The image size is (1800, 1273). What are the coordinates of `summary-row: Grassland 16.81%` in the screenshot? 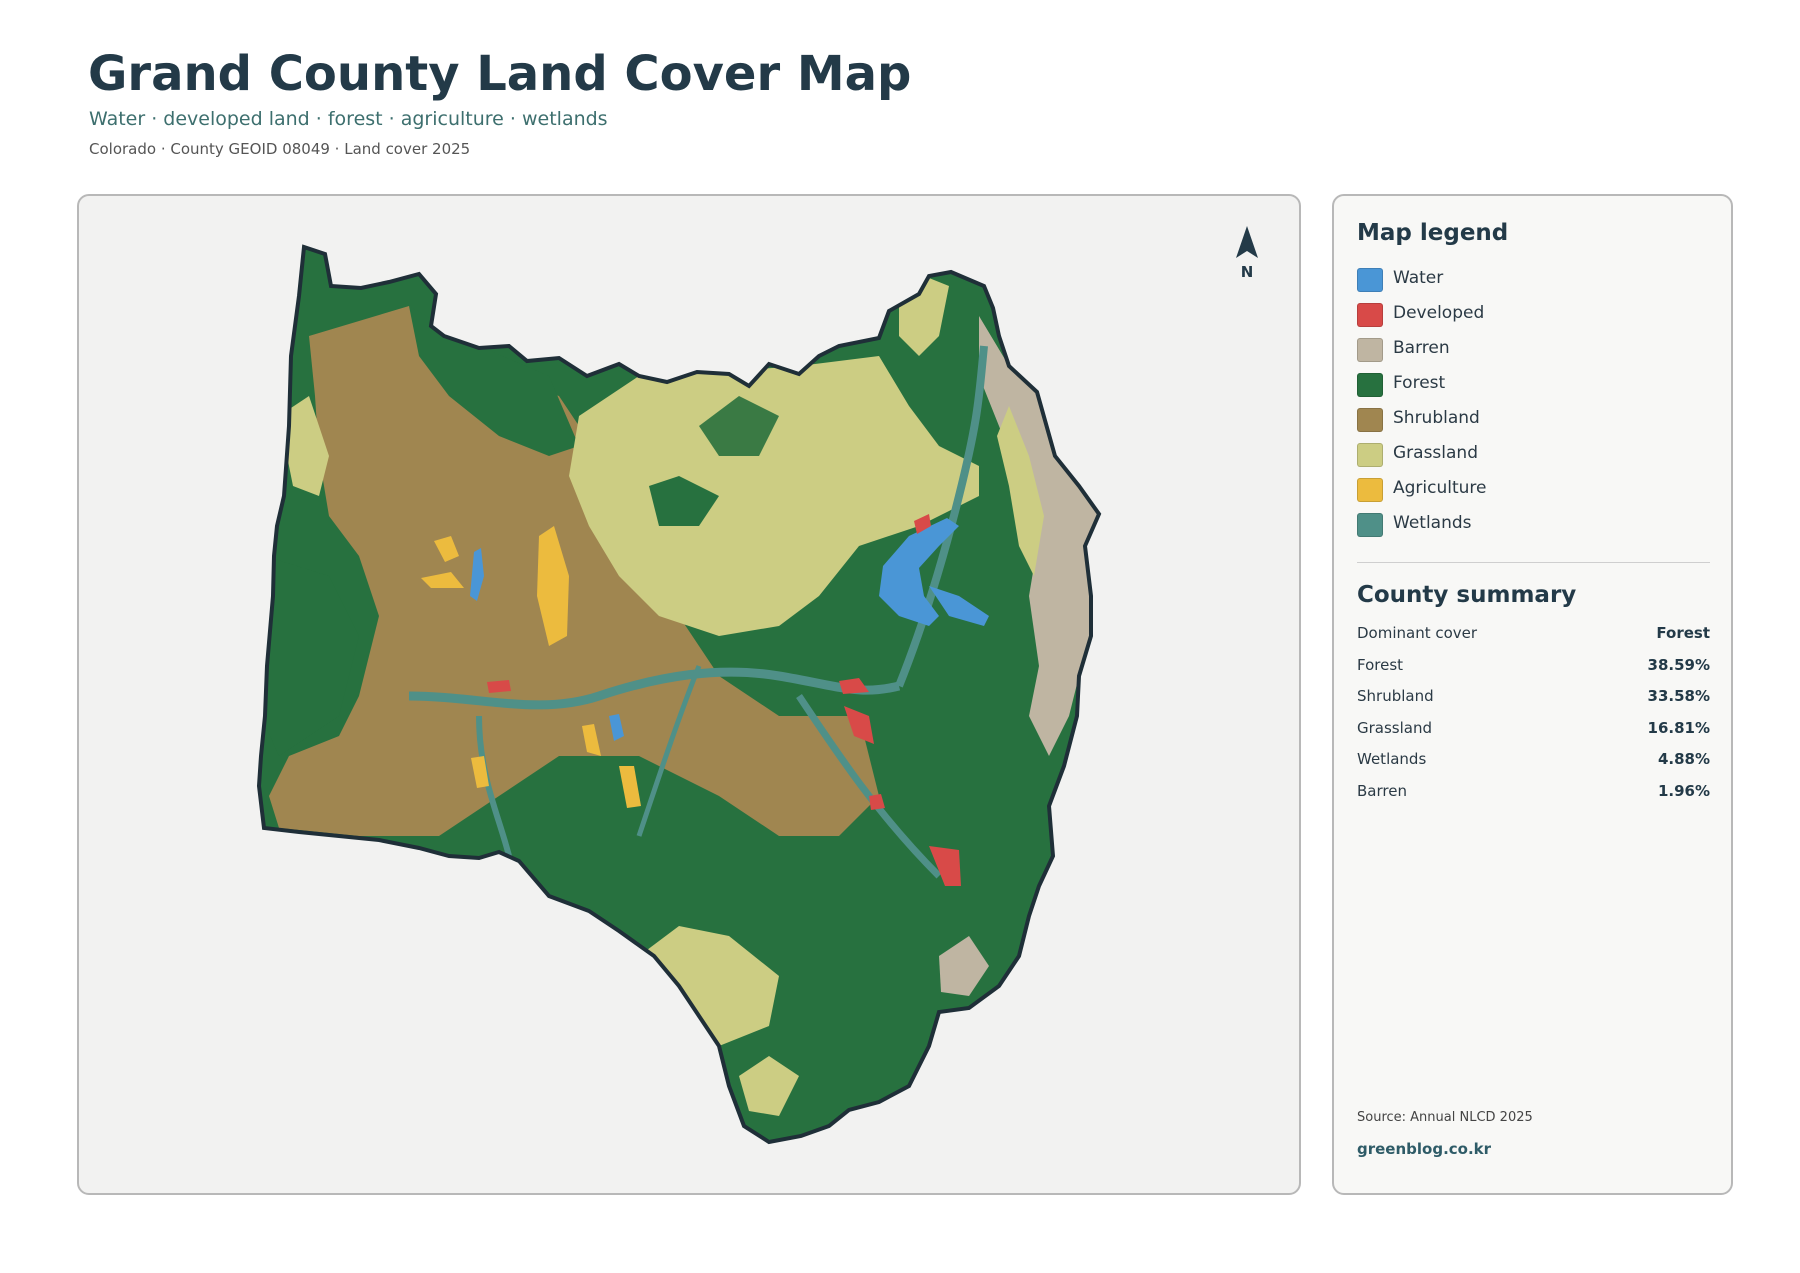 It's located at (1533, 729).